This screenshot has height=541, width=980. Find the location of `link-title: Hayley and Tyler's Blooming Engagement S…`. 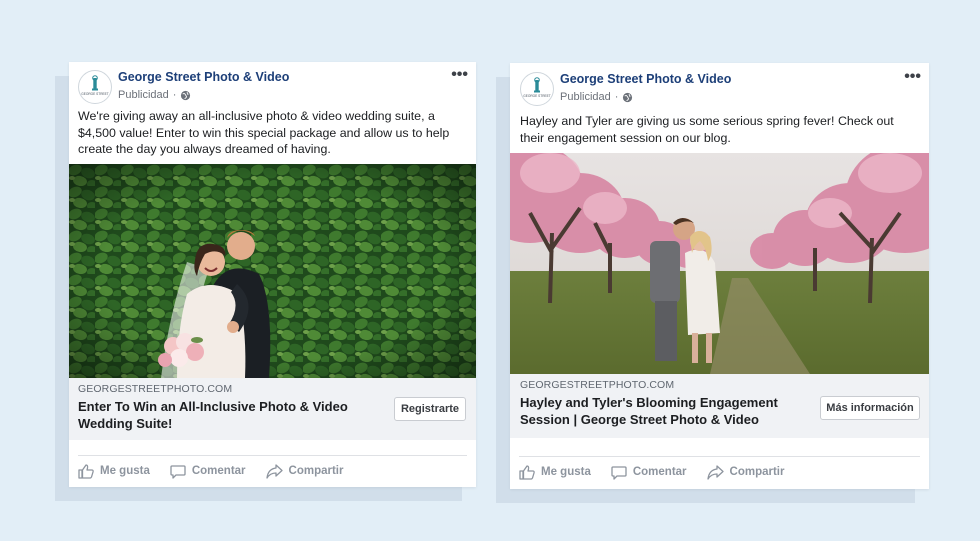

link-title: Hayley and Tyler's Blooming Engagement S… is located at coordinates (665, 411).